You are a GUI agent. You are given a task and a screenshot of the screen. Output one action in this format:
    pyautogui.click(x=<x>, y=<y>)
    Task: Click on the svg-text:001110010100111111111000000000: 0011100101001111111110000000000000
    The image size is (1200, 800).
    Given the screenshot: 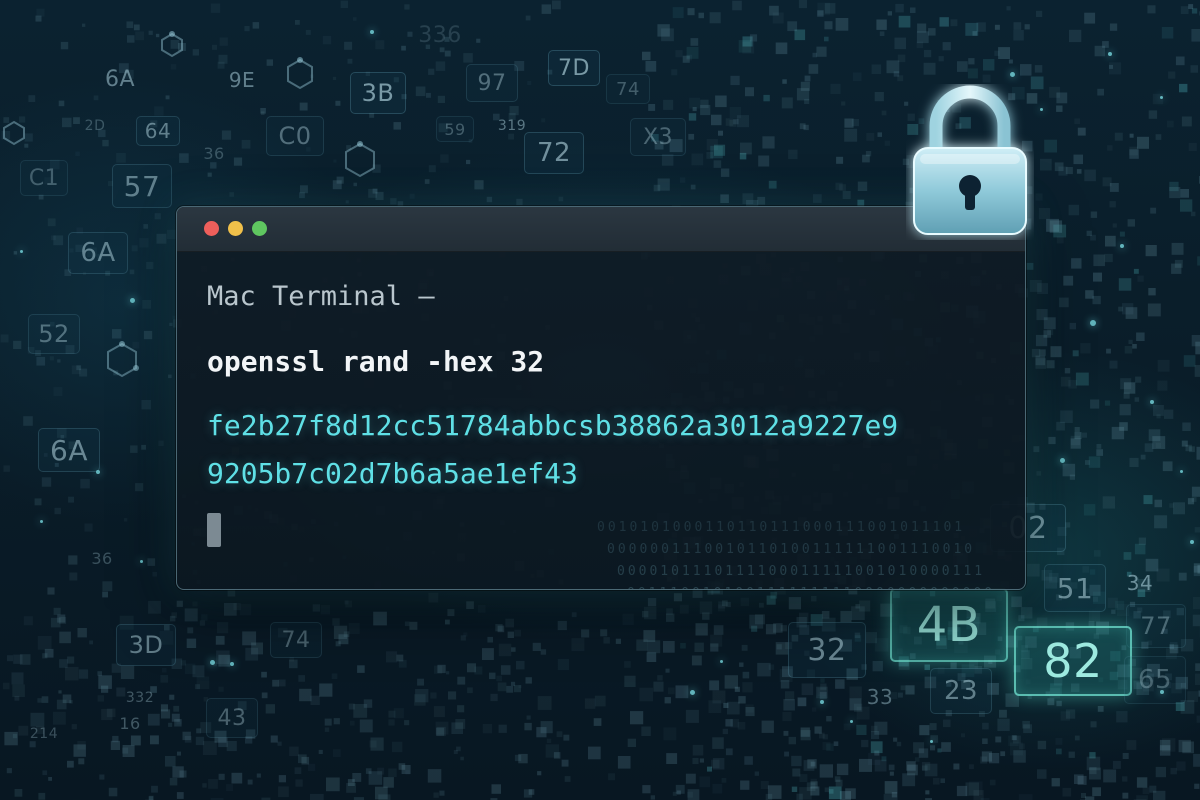 What is the action you would take?
    pyautogui.click(x=811, y=587)
    